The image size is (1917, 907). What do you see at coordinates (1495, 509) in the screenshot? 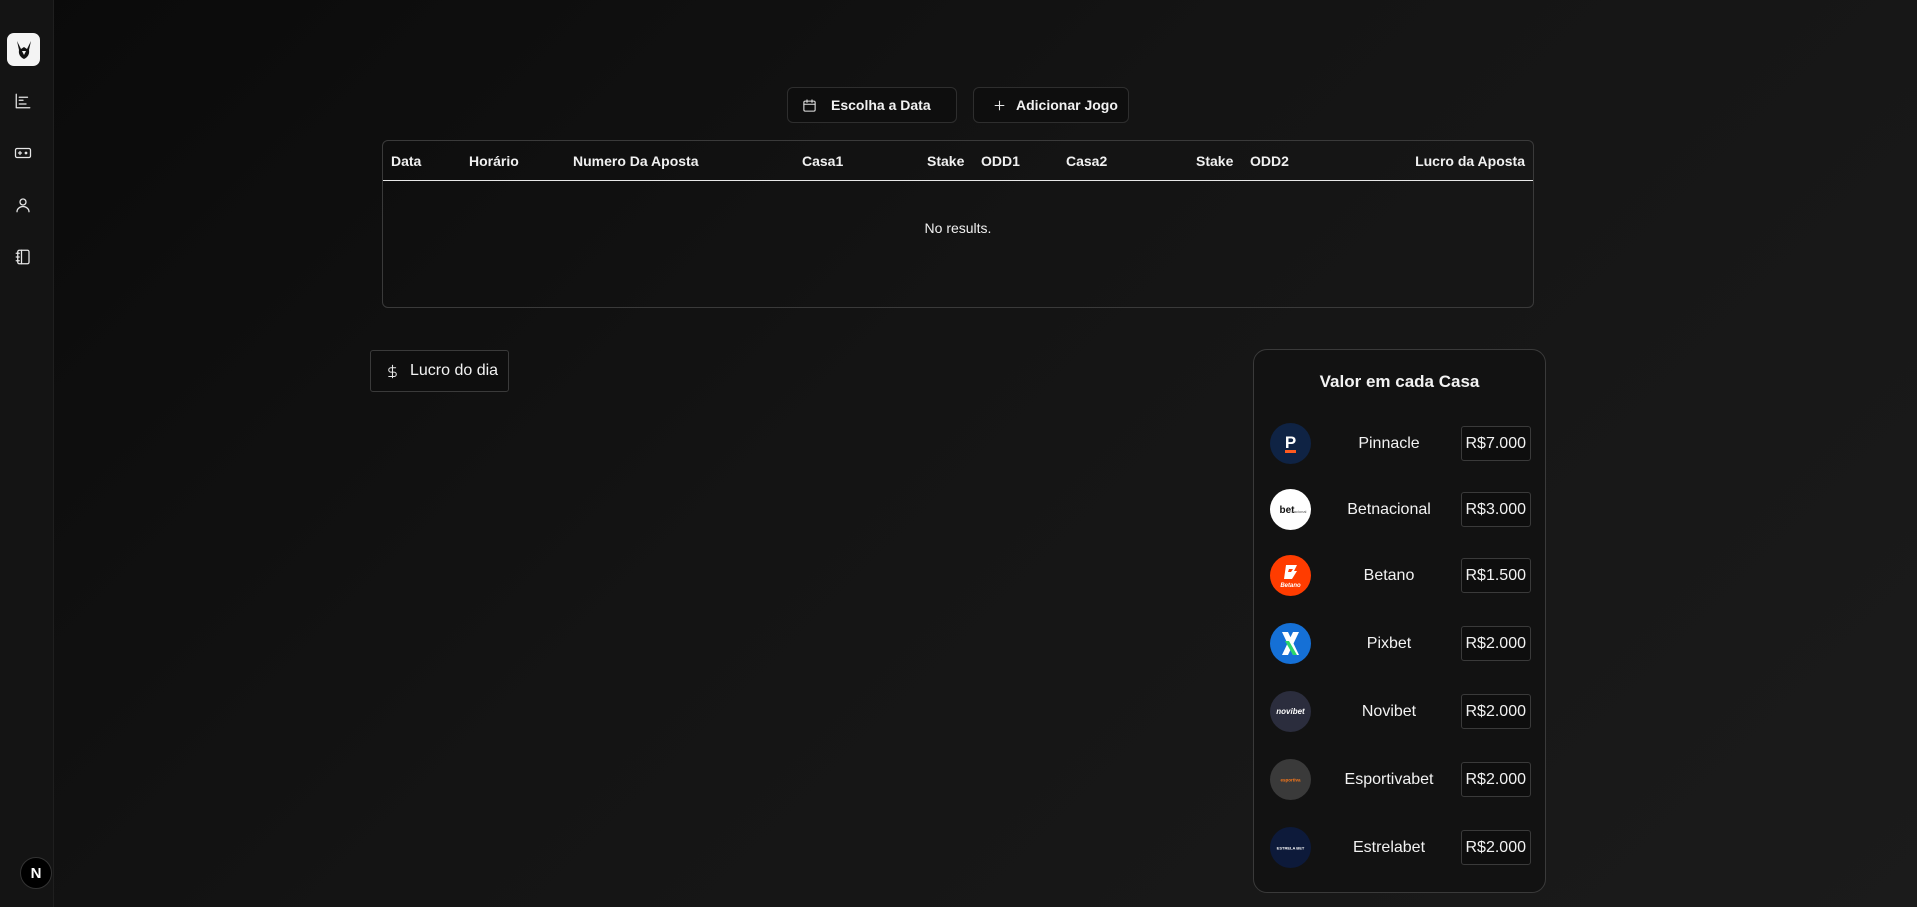
I see `casa-value-field: R$3.000` at bounding box center [1495, 509].